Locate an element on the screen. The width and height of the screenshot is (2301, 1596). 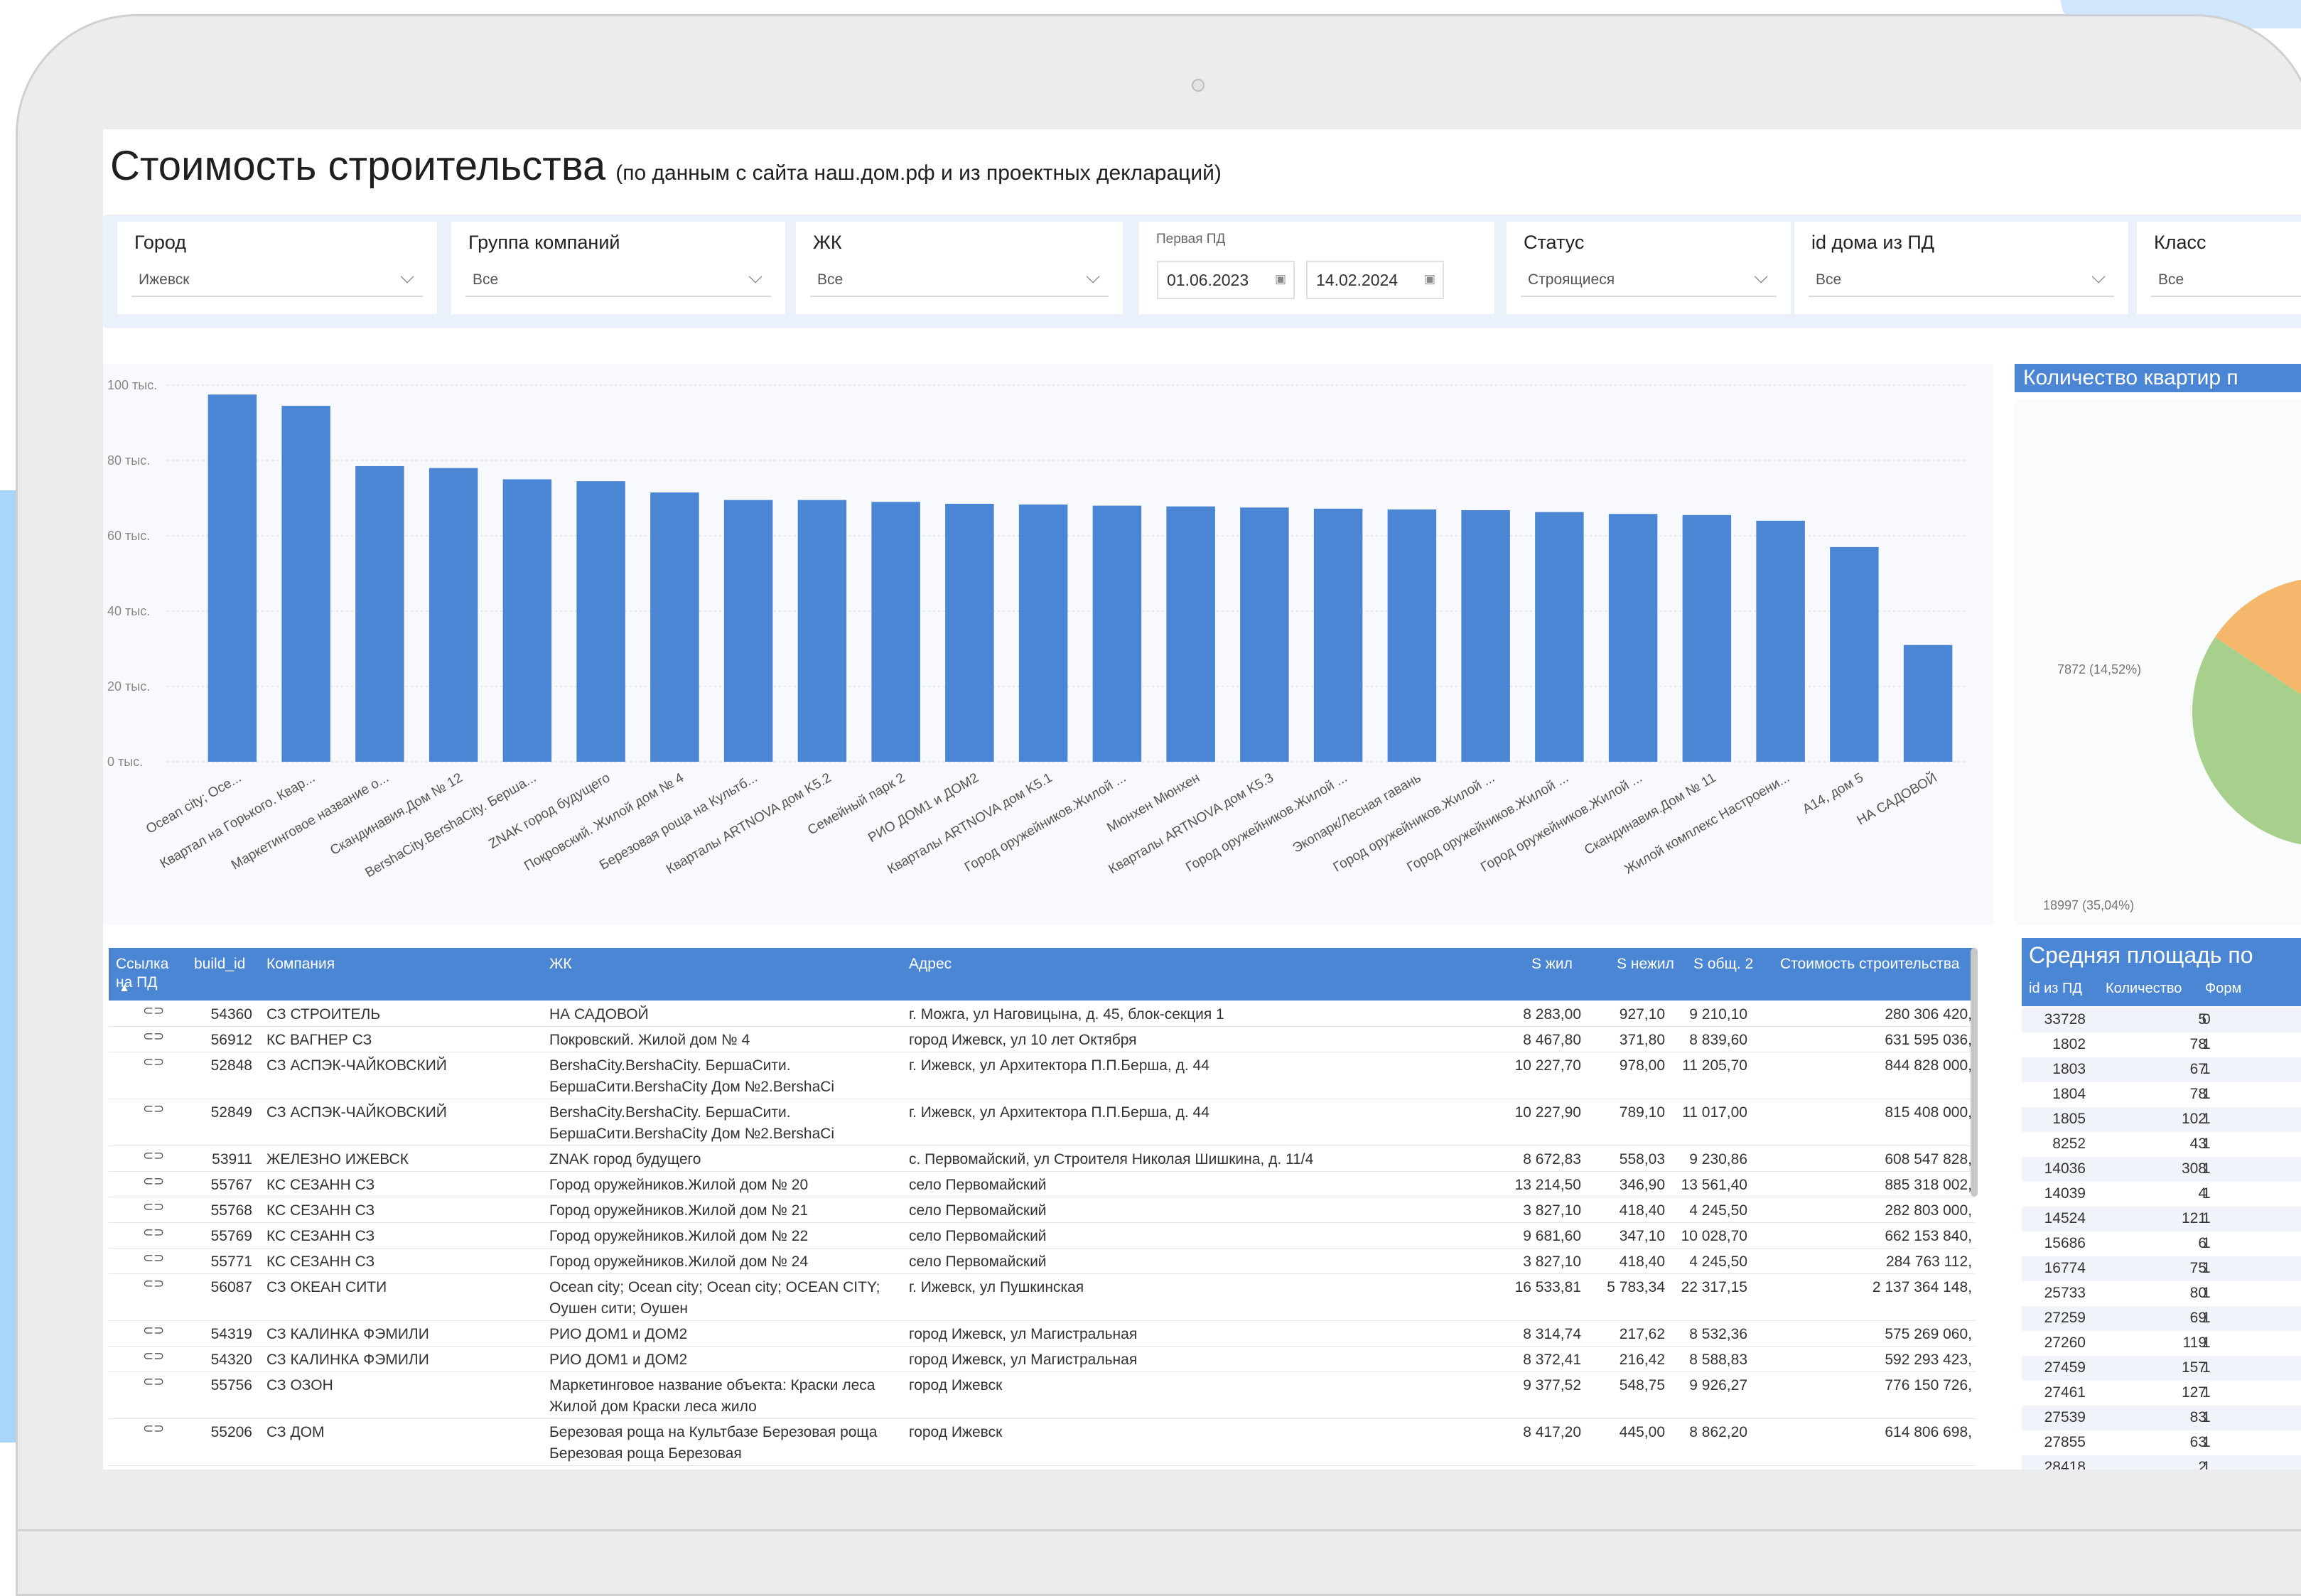
rt-col-form: Форм is located at coordinates (2223, 989).